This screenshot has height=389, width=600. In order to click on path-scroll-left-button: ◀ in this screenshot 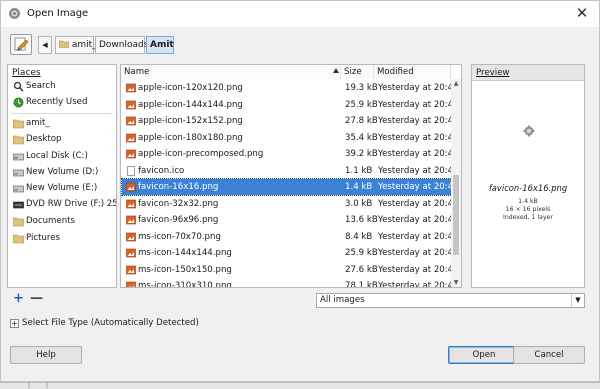, I will do `click(45, 45)`.